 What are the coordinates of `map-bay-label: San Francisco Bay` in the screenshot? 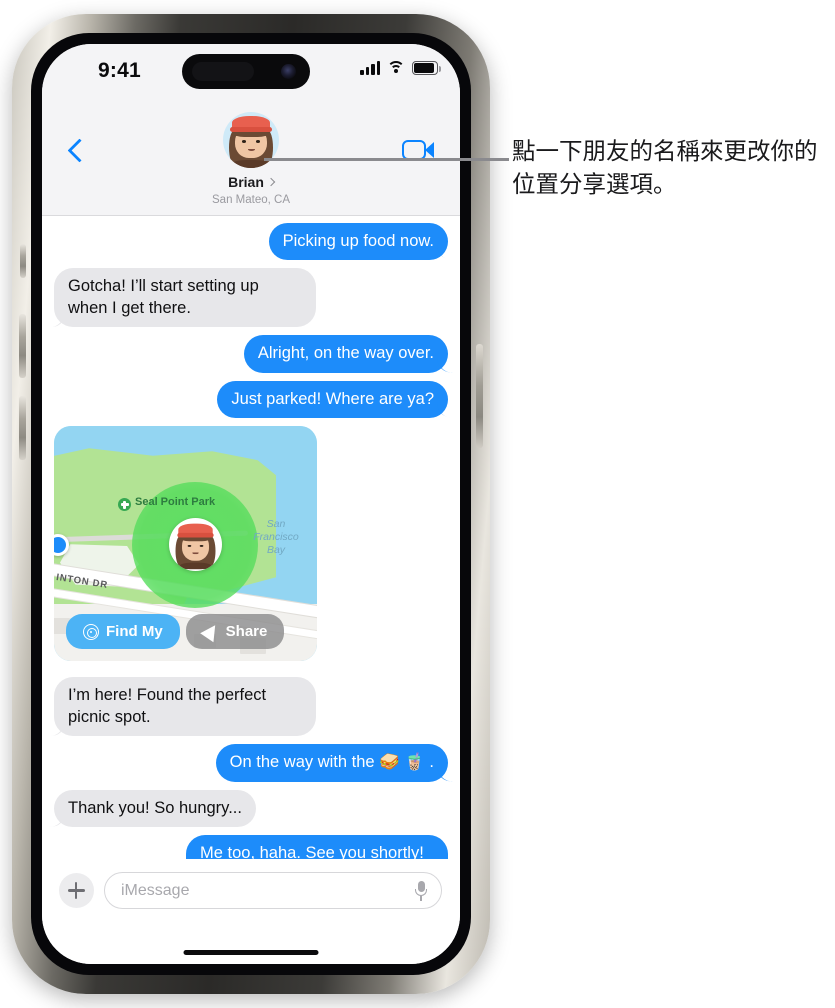 It's located at (276, 537).